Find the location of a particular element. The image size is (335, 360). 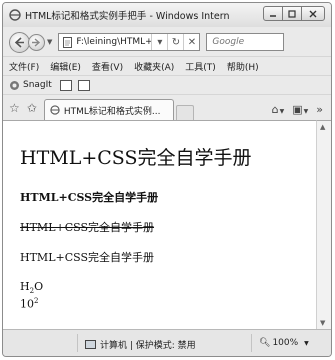

search-box is located at coordinates (245, 42).